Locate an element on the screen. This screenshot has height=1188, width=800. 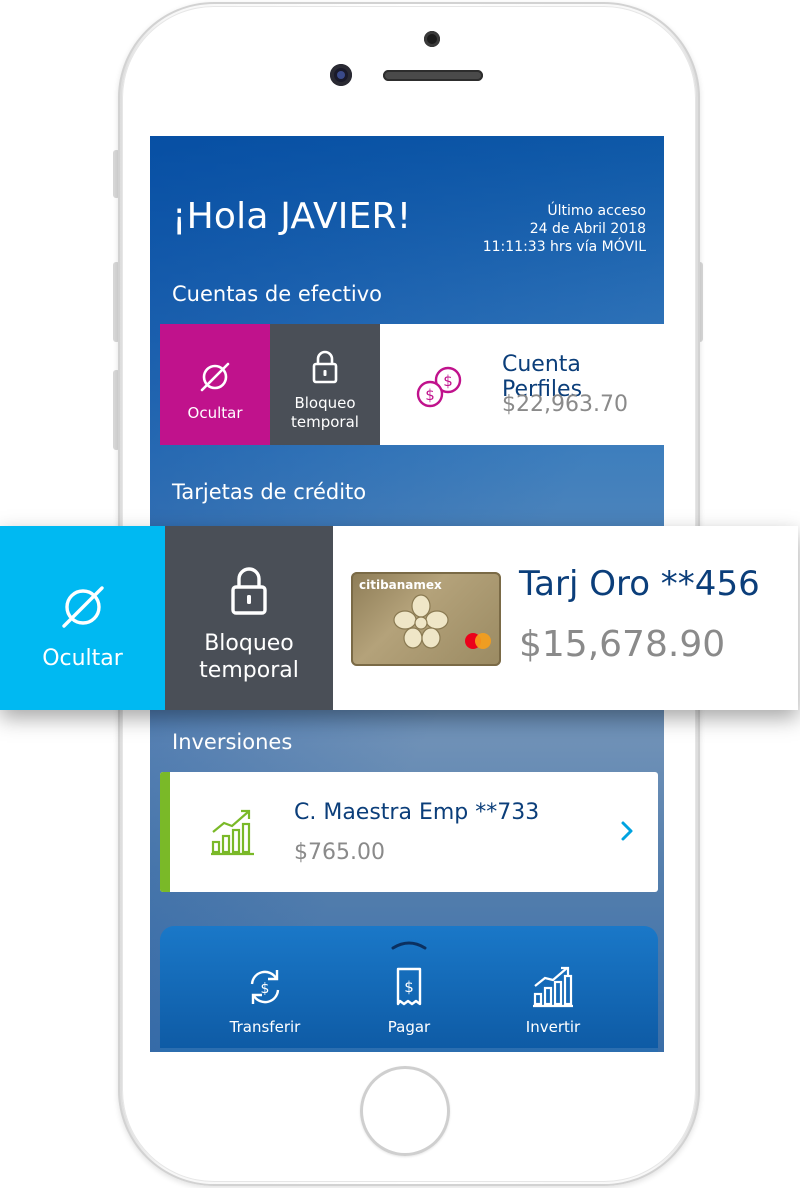
invest-button: Invertir is located at coordinates (553, 1001).